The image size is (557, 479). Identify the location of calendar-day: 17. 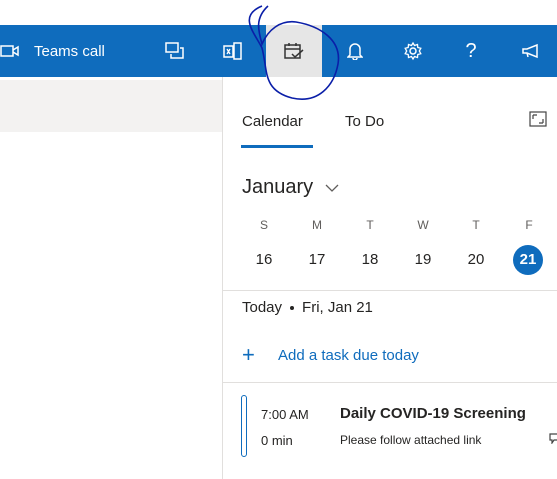
(317, 260).